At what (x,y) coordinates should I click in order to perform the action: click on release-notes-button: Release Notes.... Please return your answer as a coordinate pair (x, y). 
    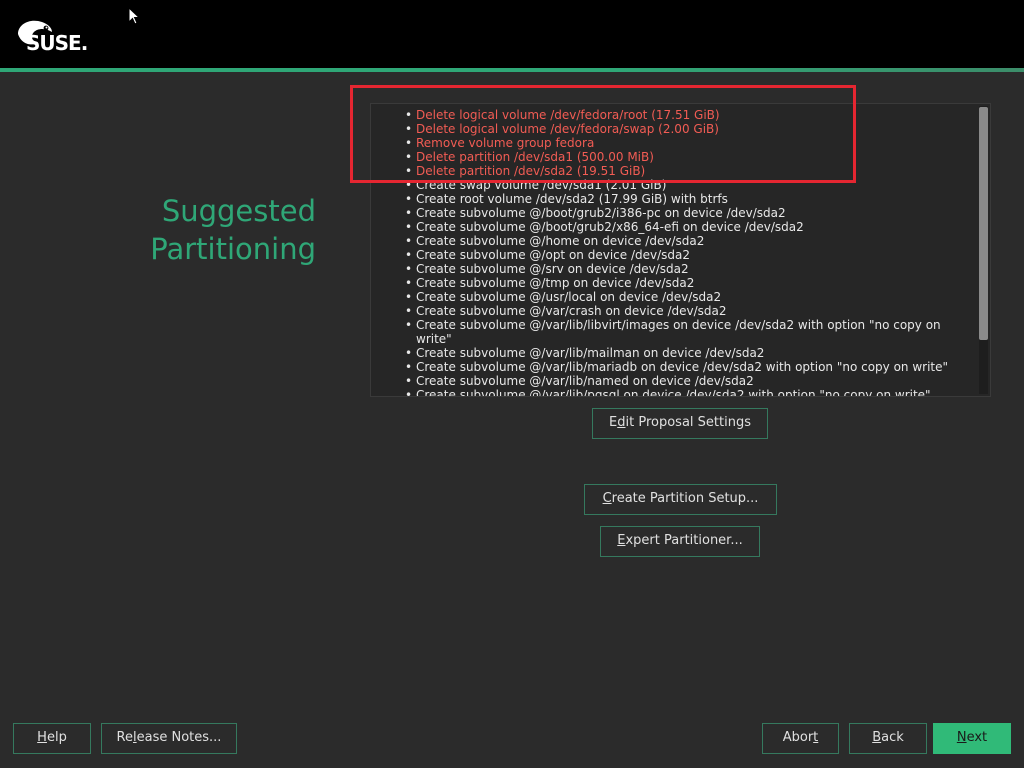
    Looking at the image, I should click on (169, 738).